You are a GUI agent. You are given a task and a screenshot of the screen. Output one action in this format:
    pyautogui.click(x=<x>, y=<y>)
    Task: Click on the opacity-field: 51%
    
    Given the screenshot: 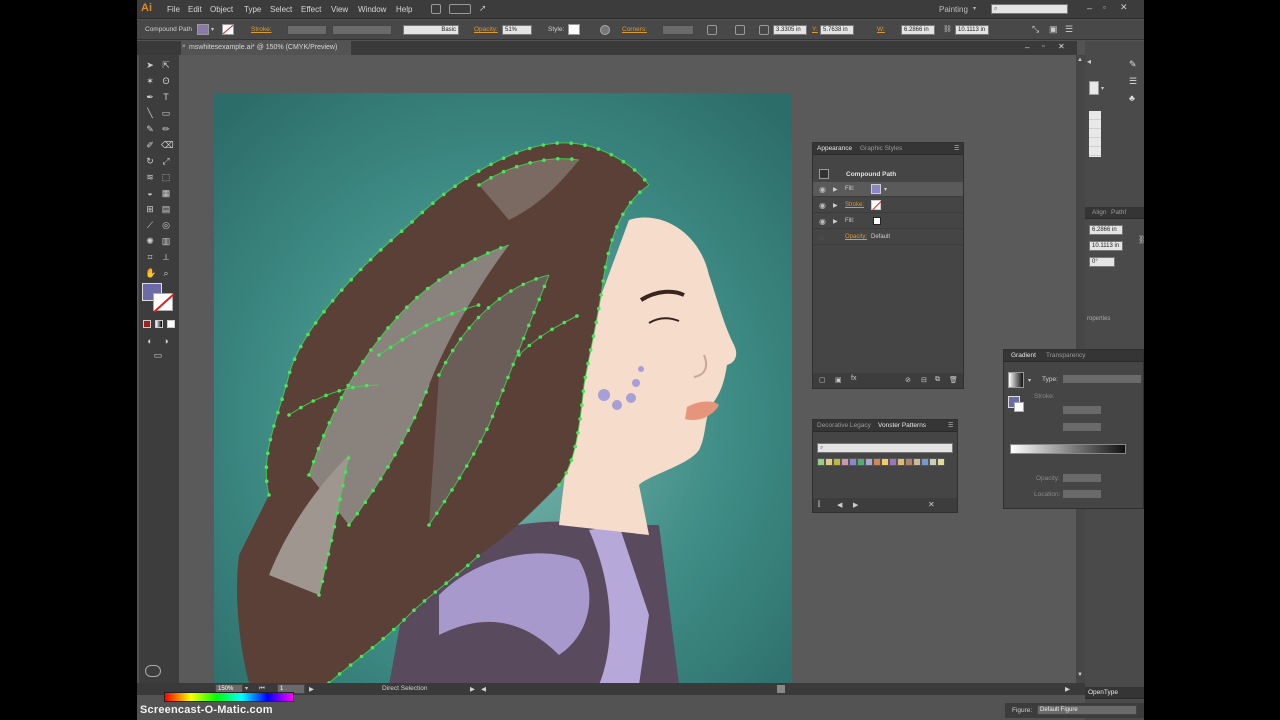 What is the action you would take?
    pyautogui.click(x=517, y=30)
    